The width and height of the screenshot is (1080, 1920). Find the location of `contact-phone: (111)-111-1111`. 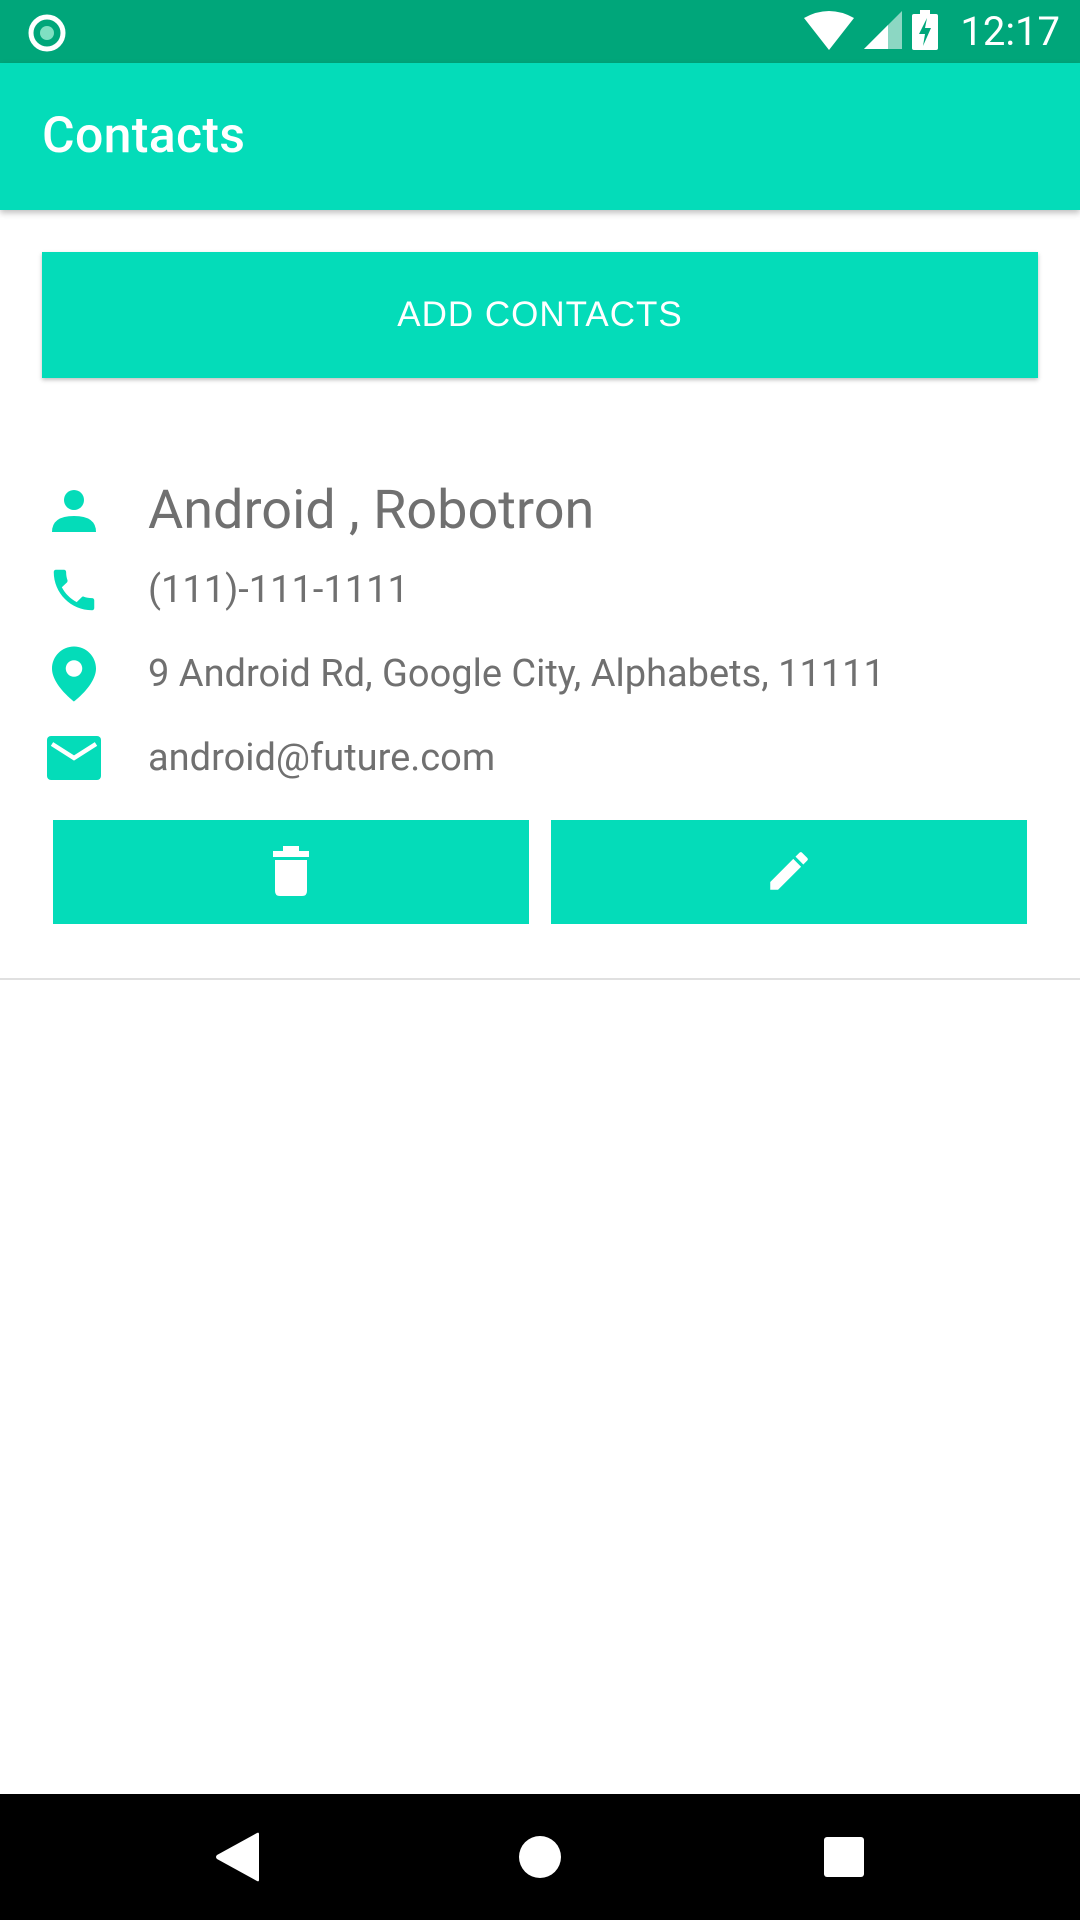

contact-phone: (111)-111-1111 is located at coordinates (278, 590).